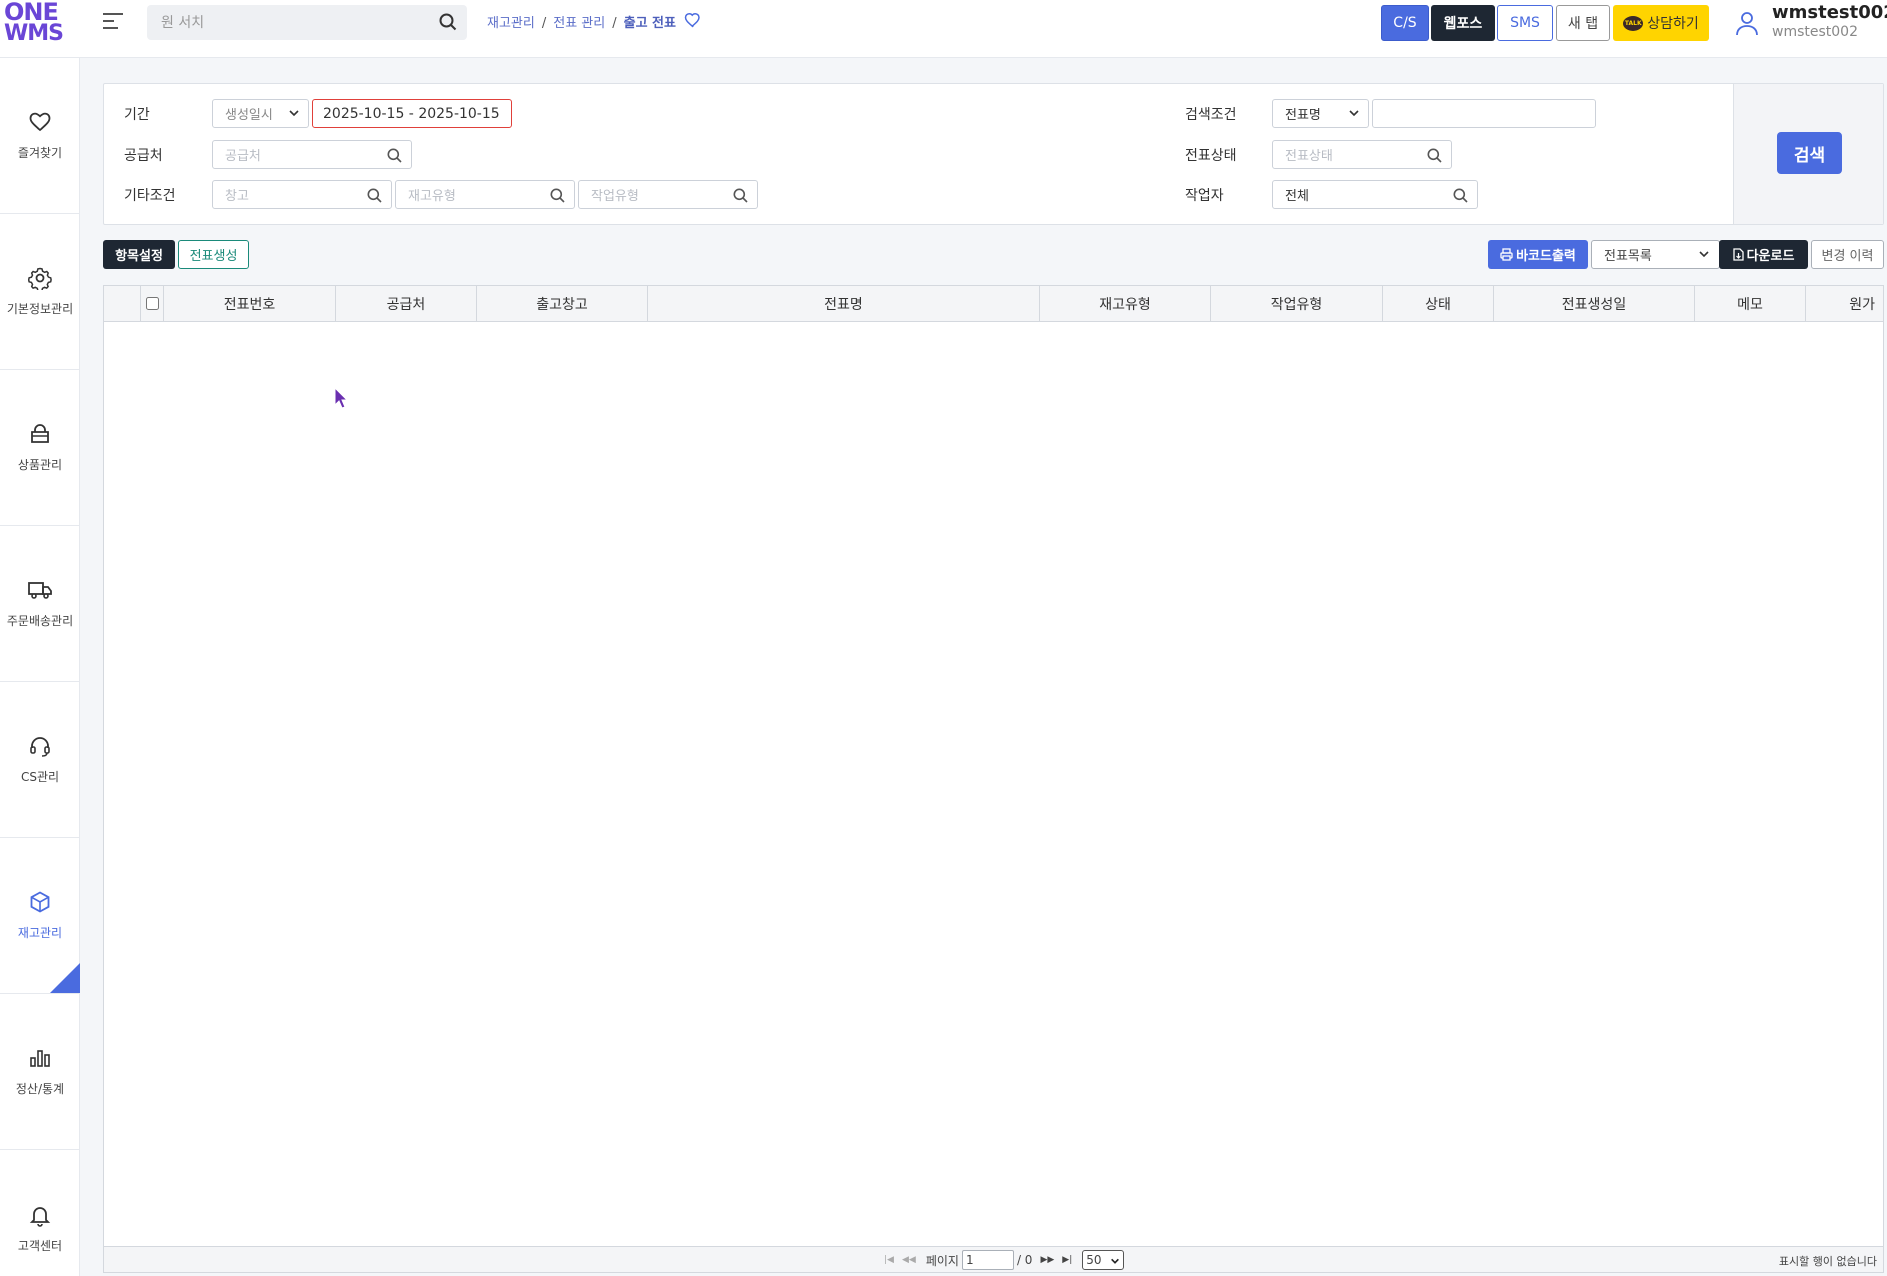 The image size is (1887, 1276). Describe the element at coordinates (40, 1245) in the screenshot. I see `sidebar-item-label: 고객센터` at that location.